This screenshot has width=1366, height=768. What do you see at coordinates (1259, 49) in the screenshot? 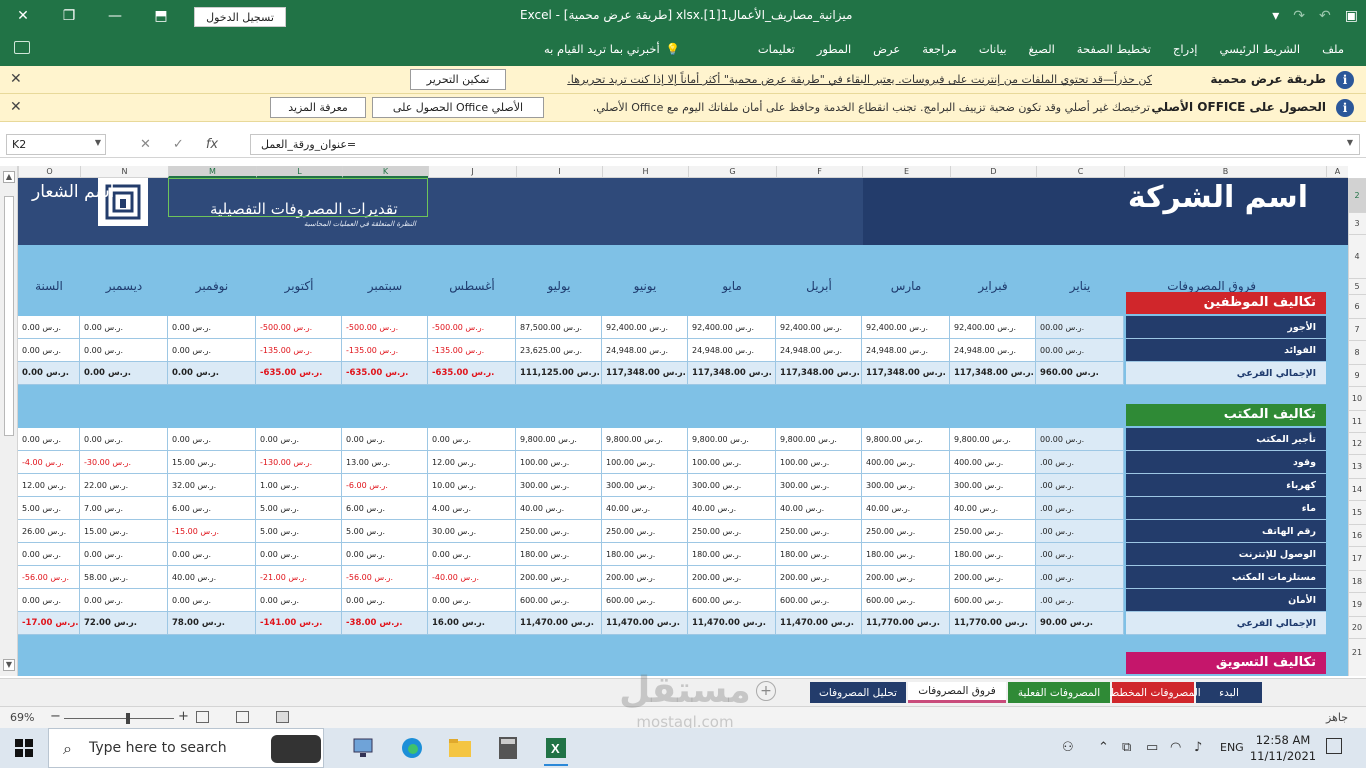
I see `tab-home: الشريط الرئيسي` at bounding box center [1259, 49].